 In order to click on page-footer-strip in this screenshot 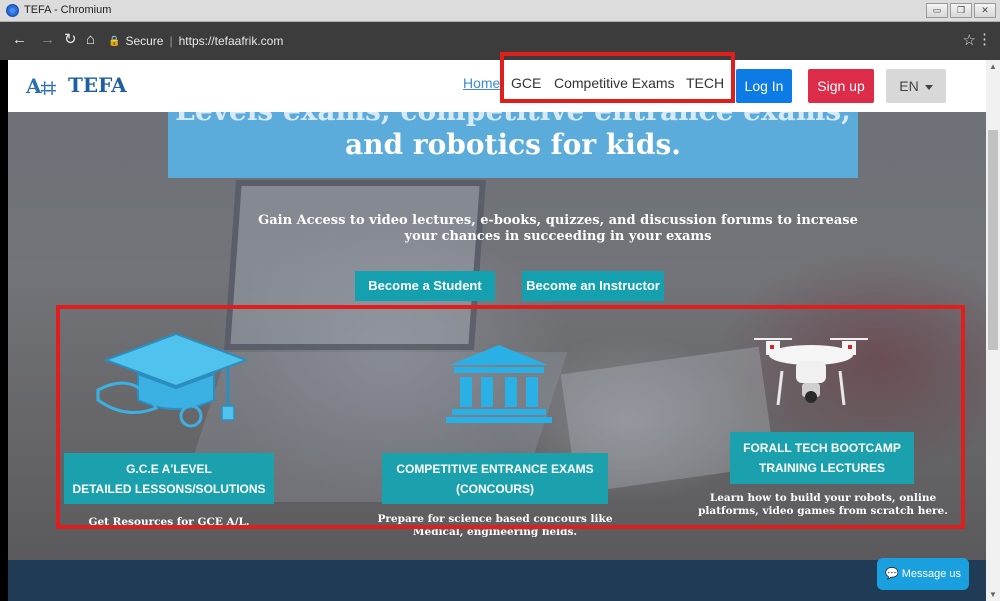, I will do `click(497, 580)`.